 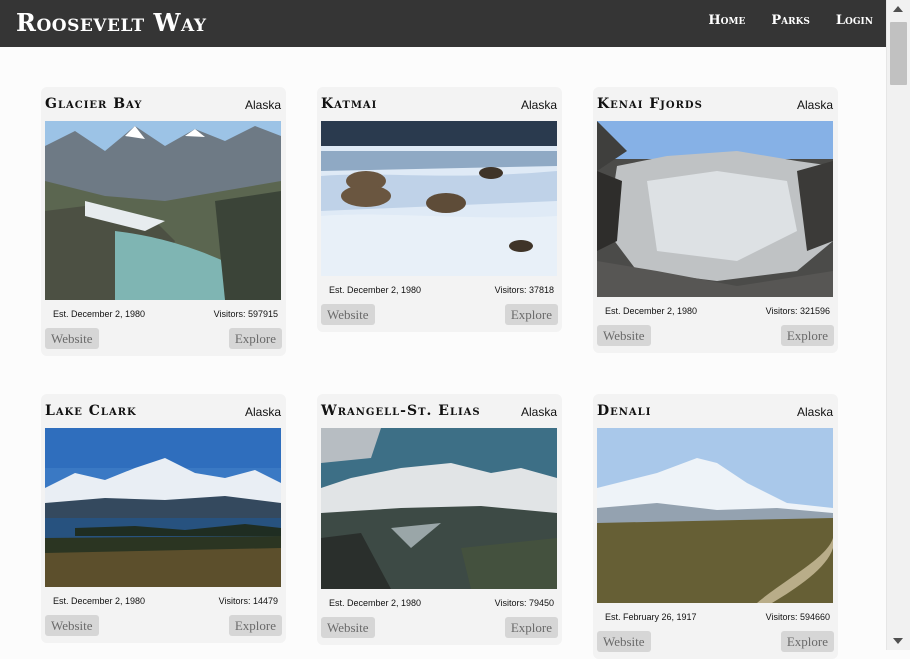 I want to click on scroll-up-arrow-icon, so click(x=898, y=9).